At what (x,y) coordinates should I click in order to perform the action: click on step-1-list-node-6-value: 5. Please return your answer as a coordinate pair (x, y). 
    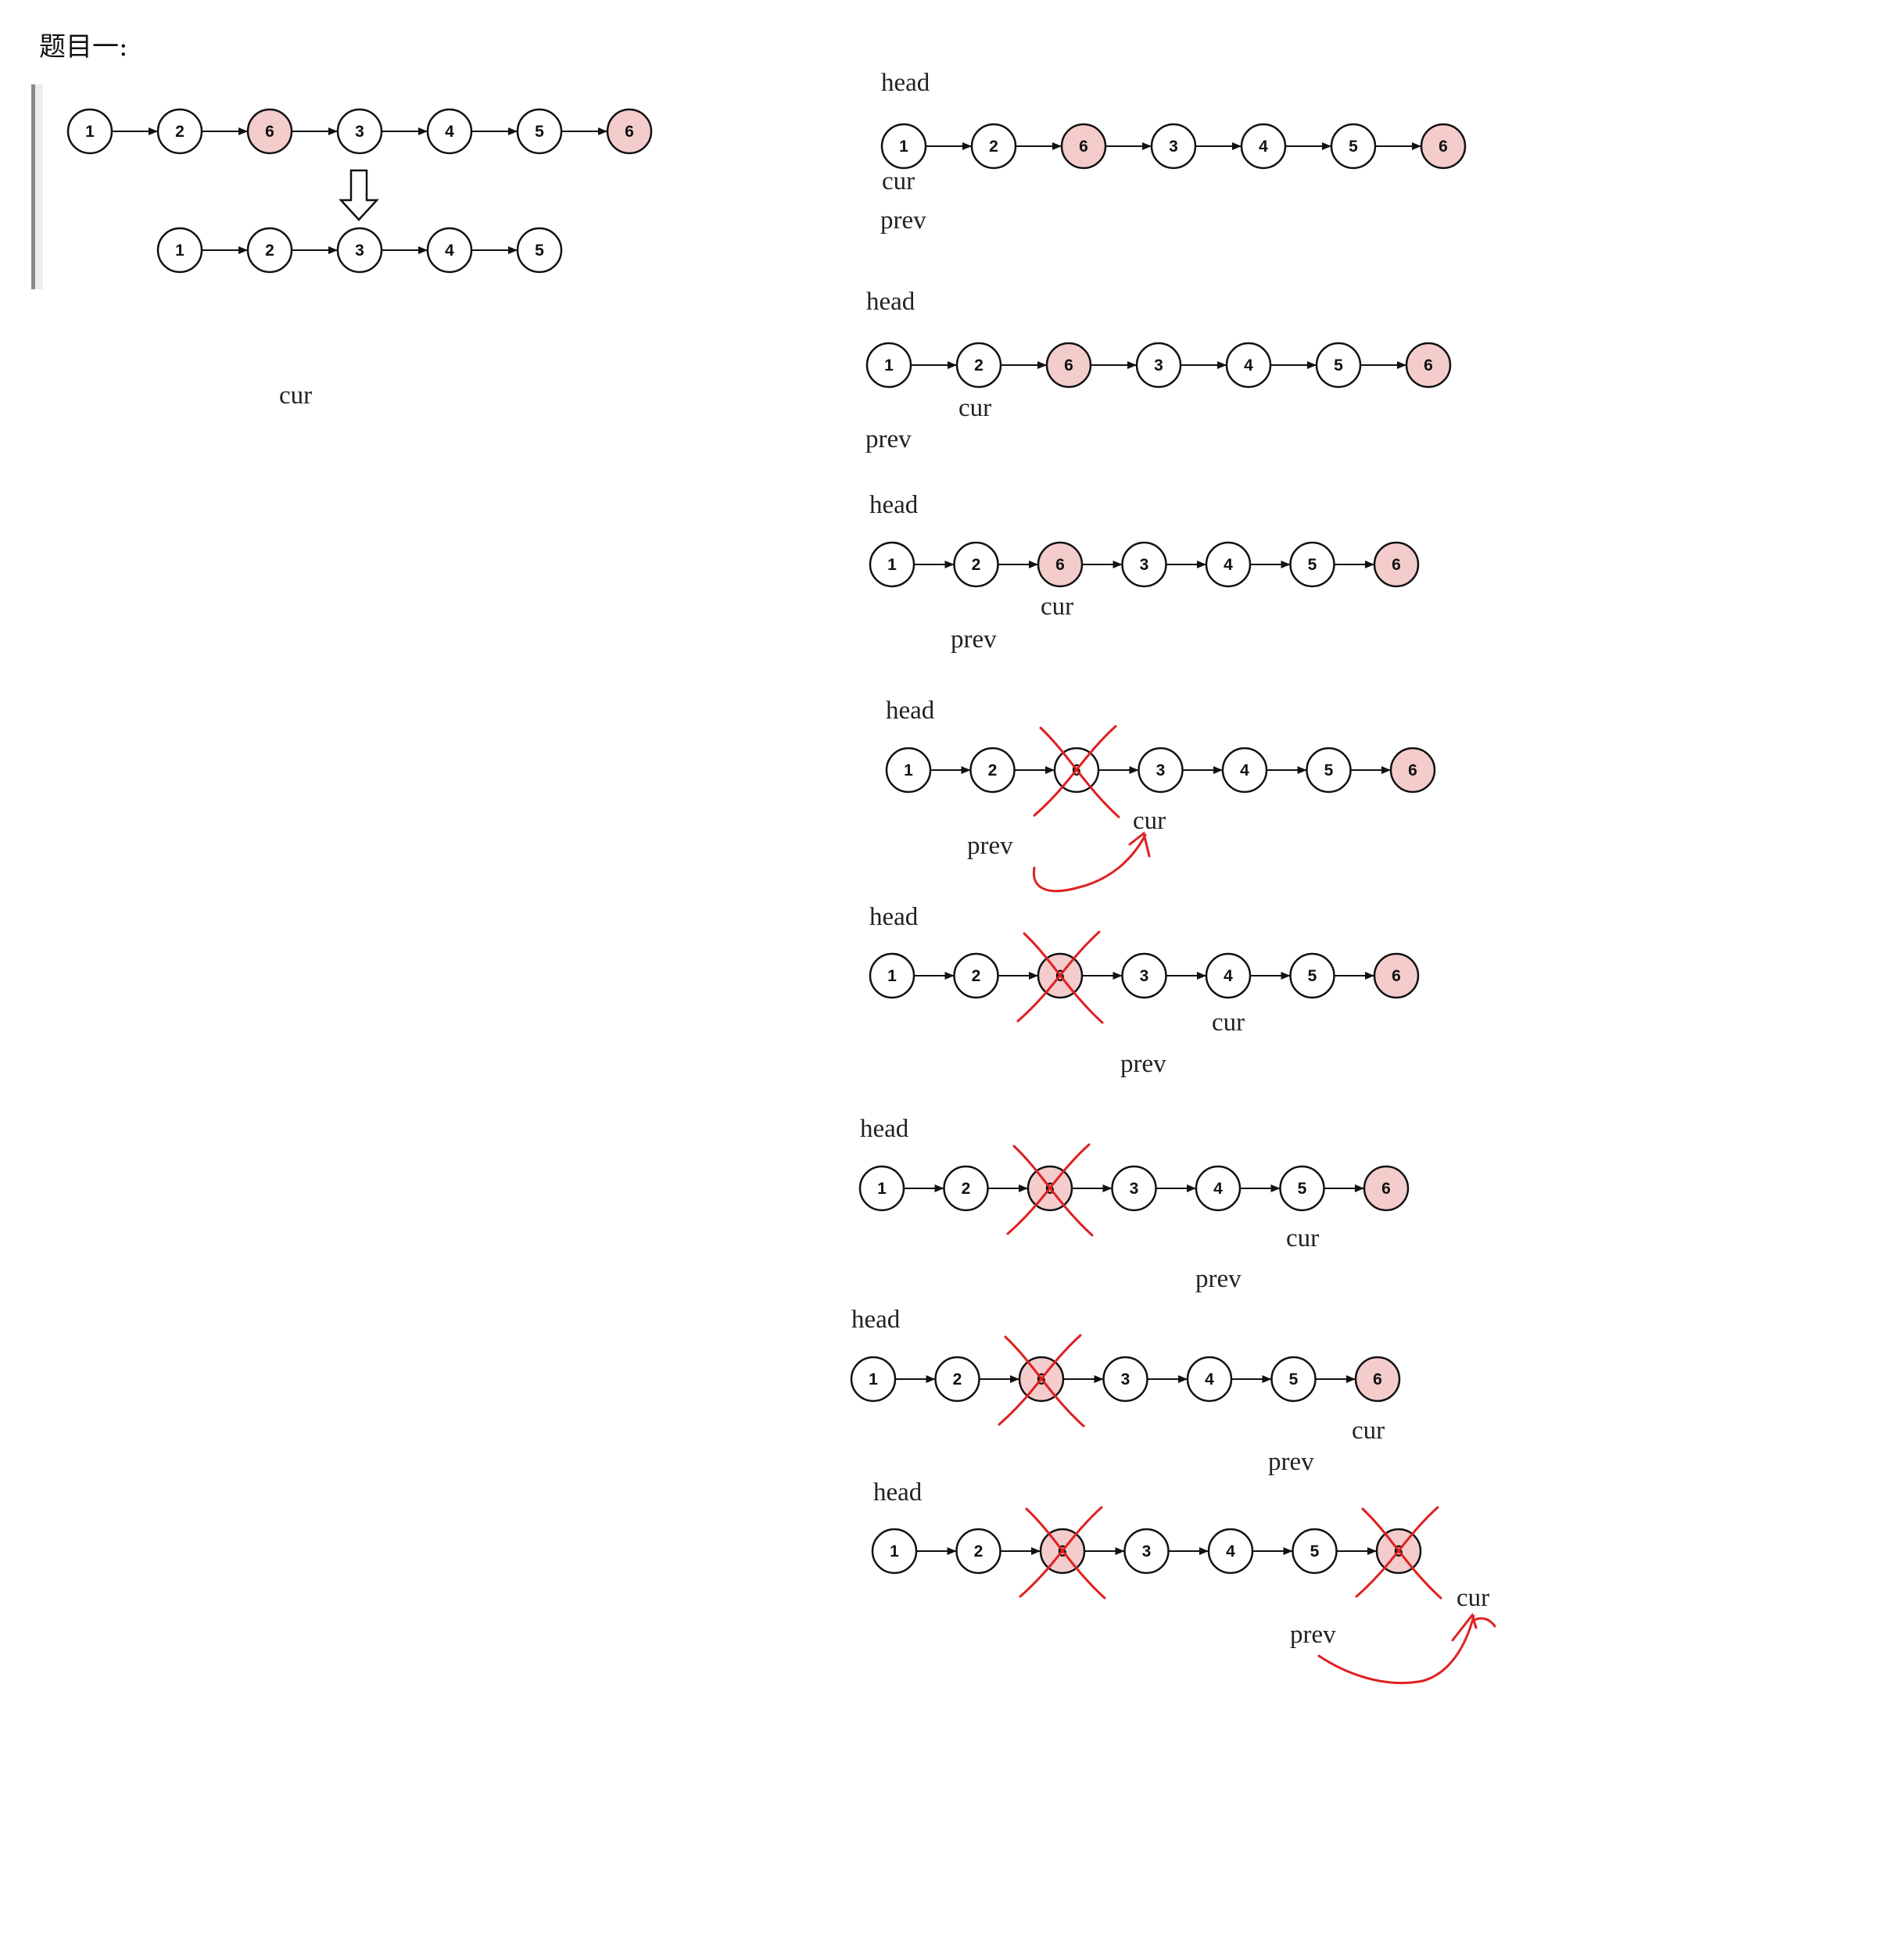
    Looking at the image, I should click on (1353, 147).